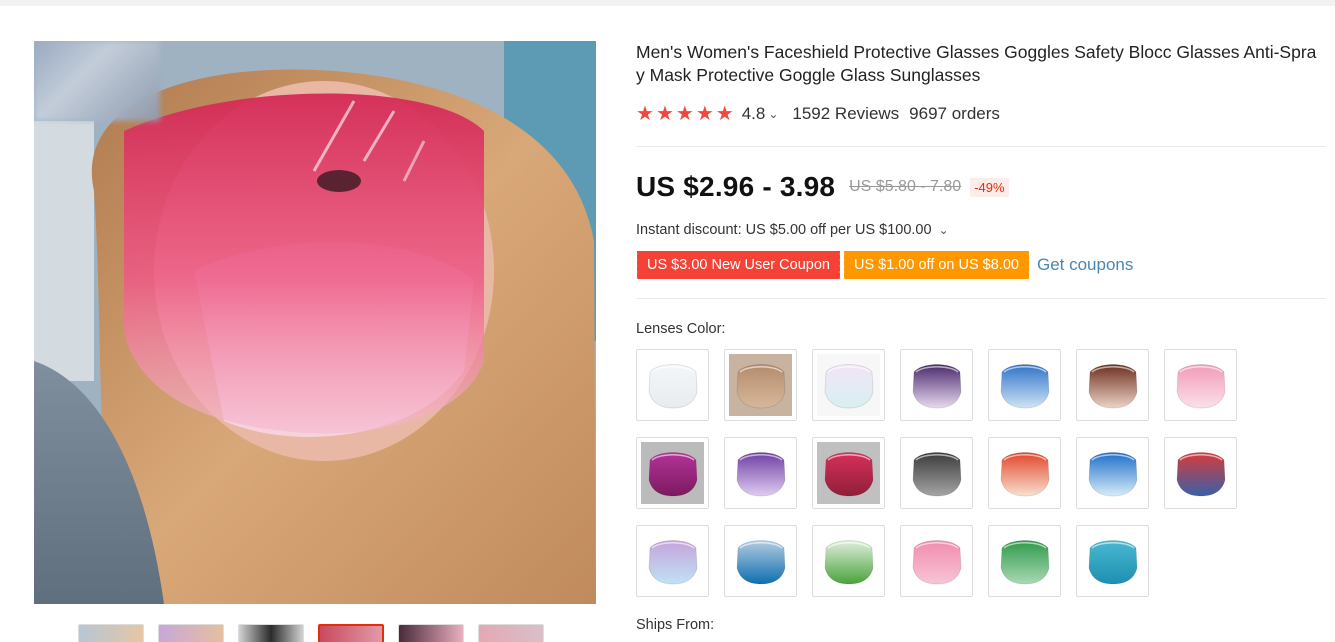 The width and height of the screenshot is (1335, 642). What do you see at coordinates (736, 186) in the screenshot?
I see `current-price: US $2.96 - 3.98` at bounding box center [736, 186].